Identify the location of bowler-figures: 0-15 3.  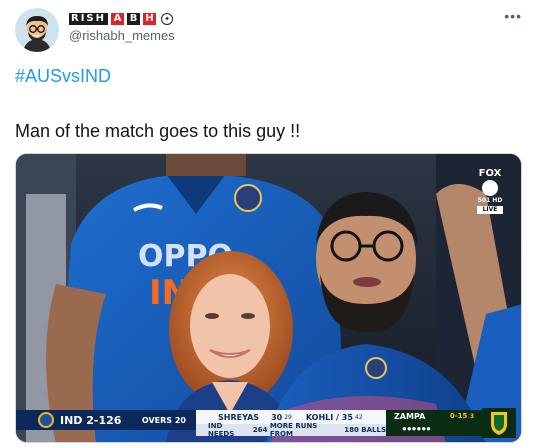
(462, 416).